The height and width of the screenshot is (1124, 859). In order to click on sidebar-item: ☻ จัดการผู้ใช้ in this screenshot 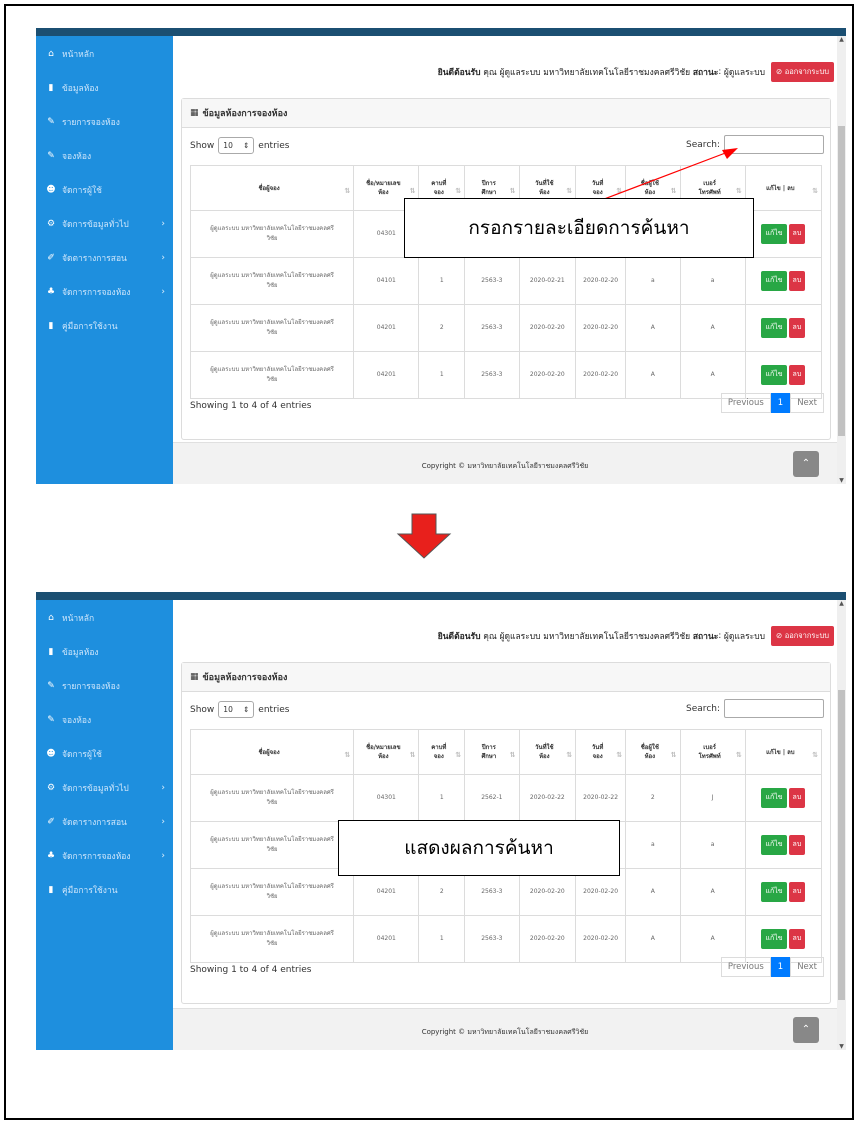, I will do `click(104, 754)`.